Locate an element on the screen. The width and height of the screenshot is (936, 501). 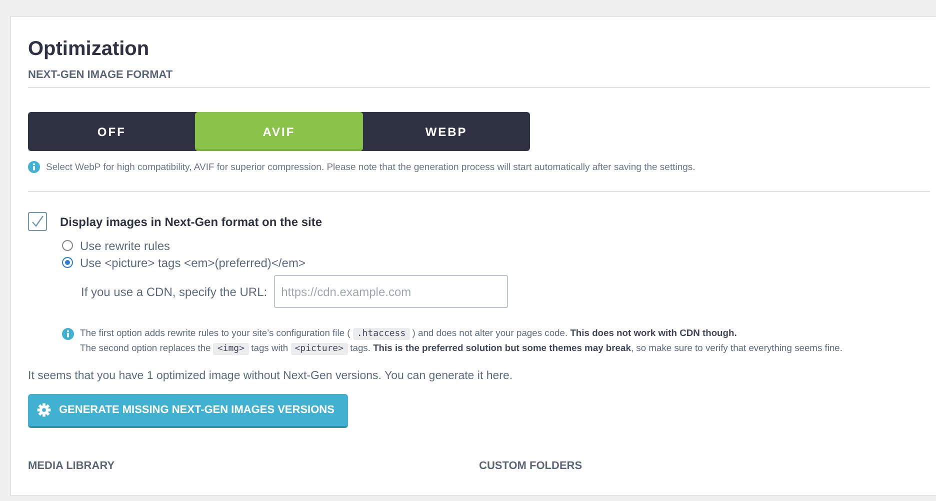
format-tab: WEBP is located at coordinates (446, 131).